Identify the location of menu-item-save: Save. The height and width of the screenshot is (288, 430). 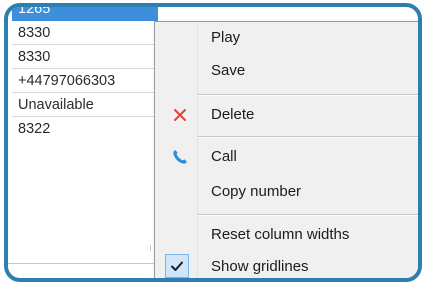
(286, 71).